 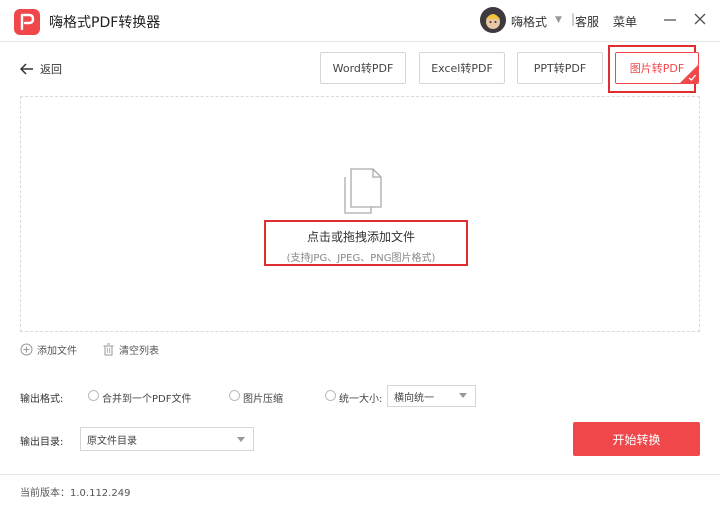 What do you see at coordinates (42, 442) in the screenshot?
I see `output-dir-label: 输出目录:` at bounding box center [42, 442].